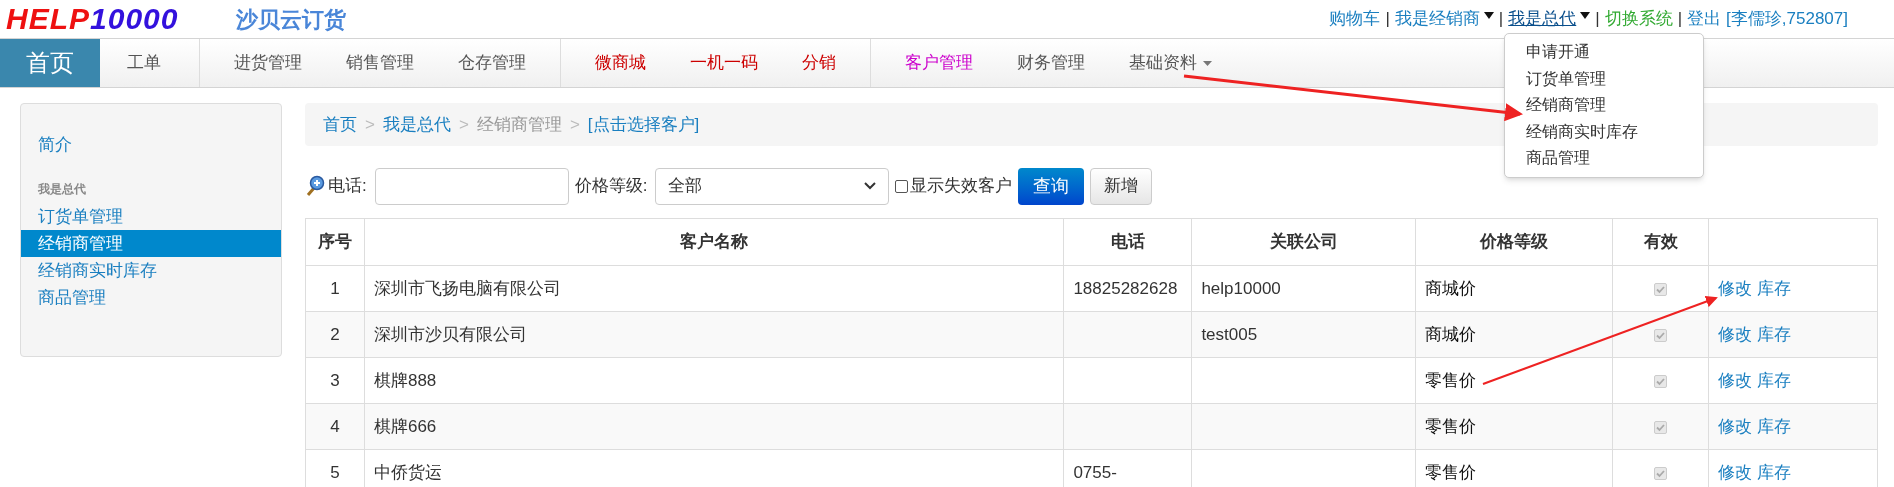 This screenshot has height=487, width=1894. What do you see at coordinates (416, 124) in the screenshot?
I see `breadcrumb-link: 我是总代` at bounding box center [416, 124].